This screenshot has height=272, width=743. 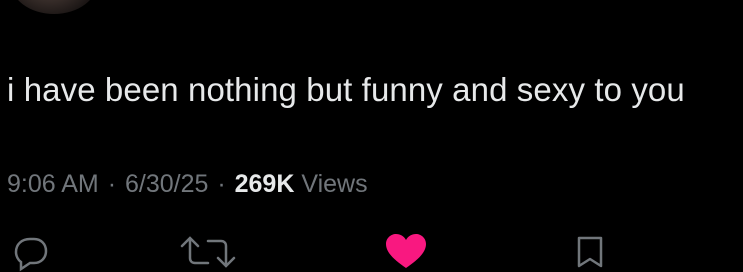 What do you see at coordinates (54, 7) in the screenshot?
I see `avatar` at bounding box center [54, 7].